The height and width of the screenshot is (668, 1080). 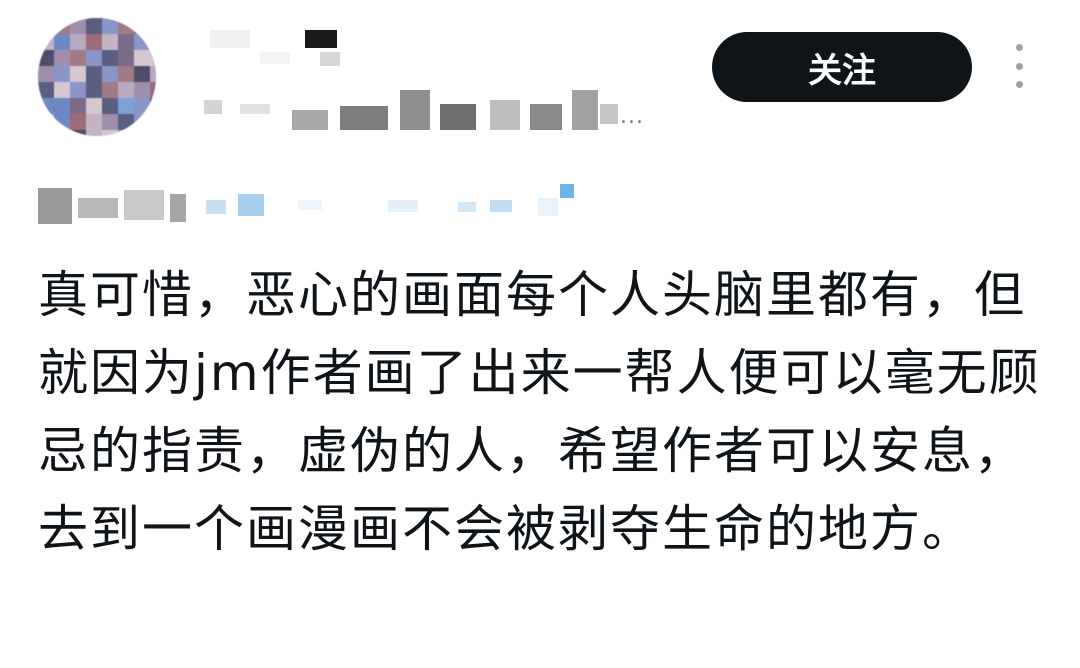 What do you see at coordinates (1019, 66) in the screenshot?
I see `vertical-ellipsis-icon` at bounding box center [1019, 66].